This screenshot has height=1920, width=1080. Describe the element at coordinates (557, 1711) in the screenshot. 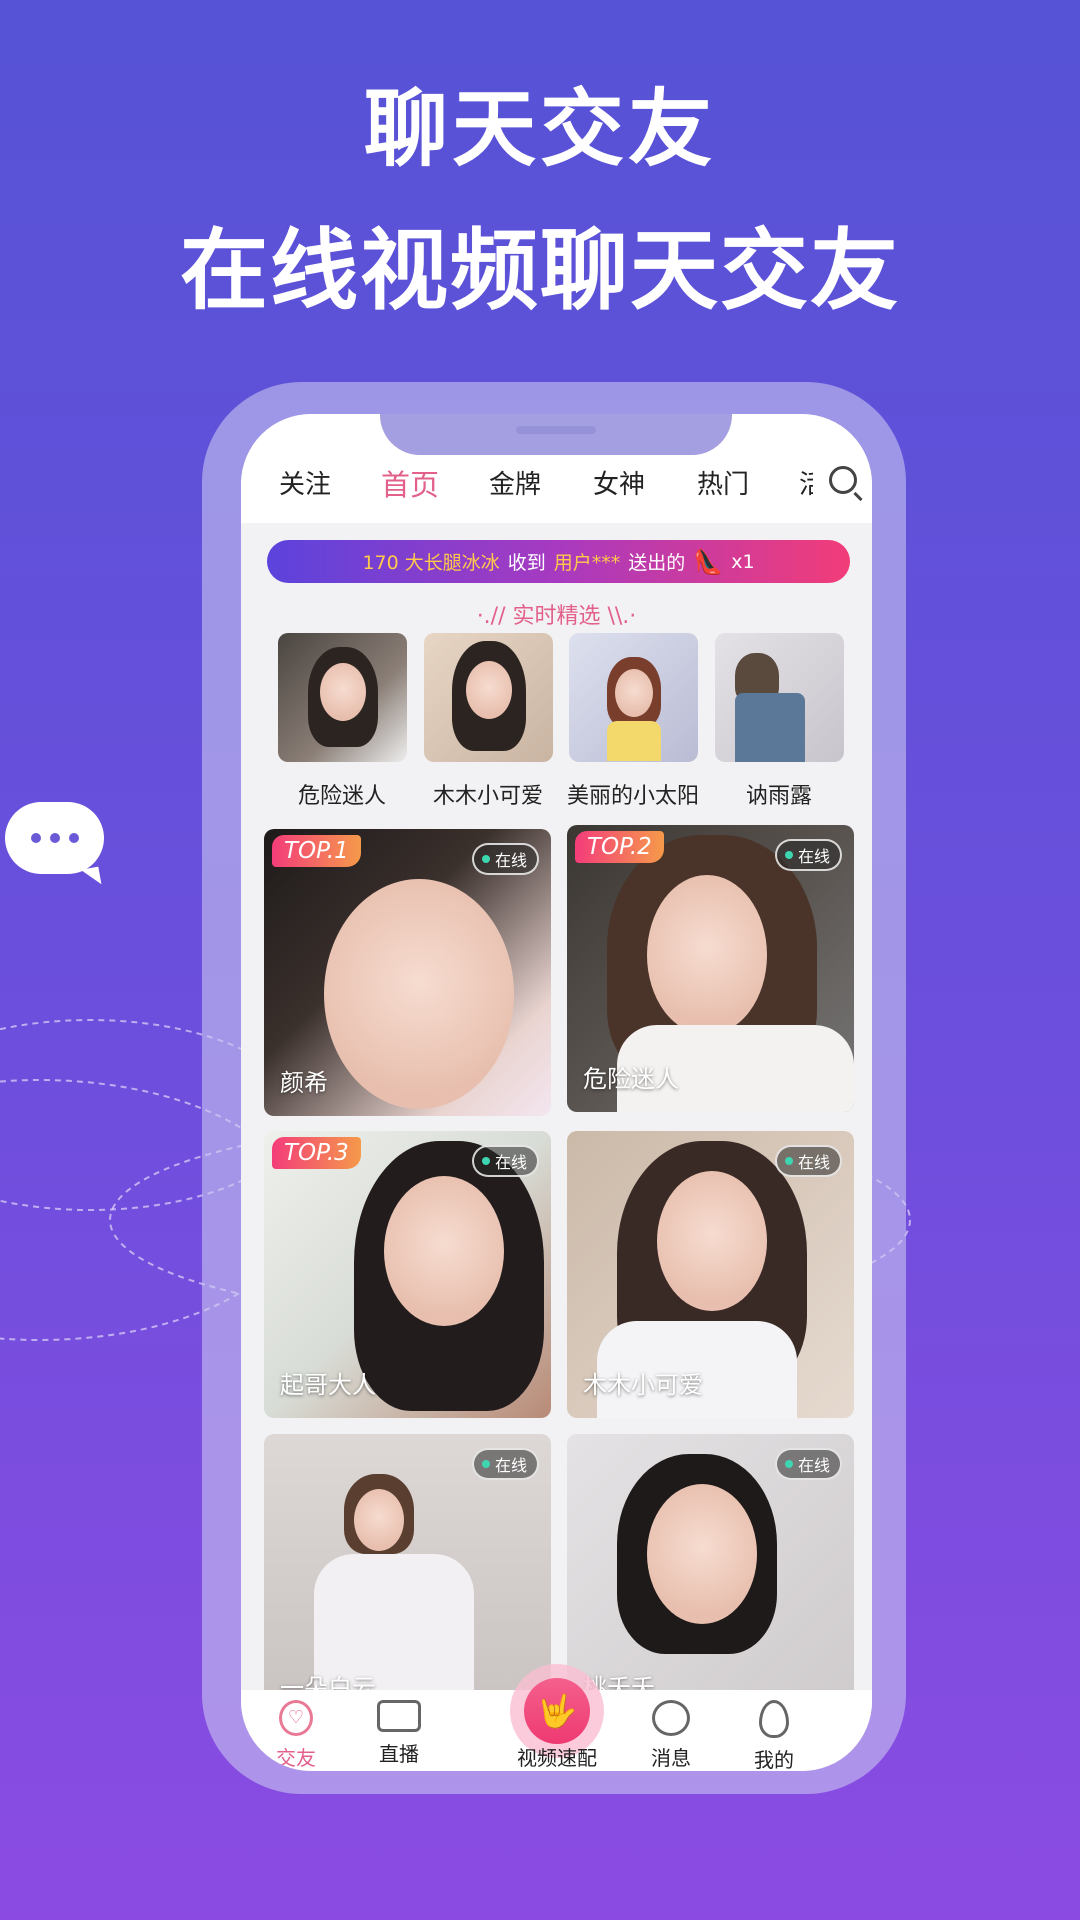

I see `rock-hand-icon: 🤟` at that location.